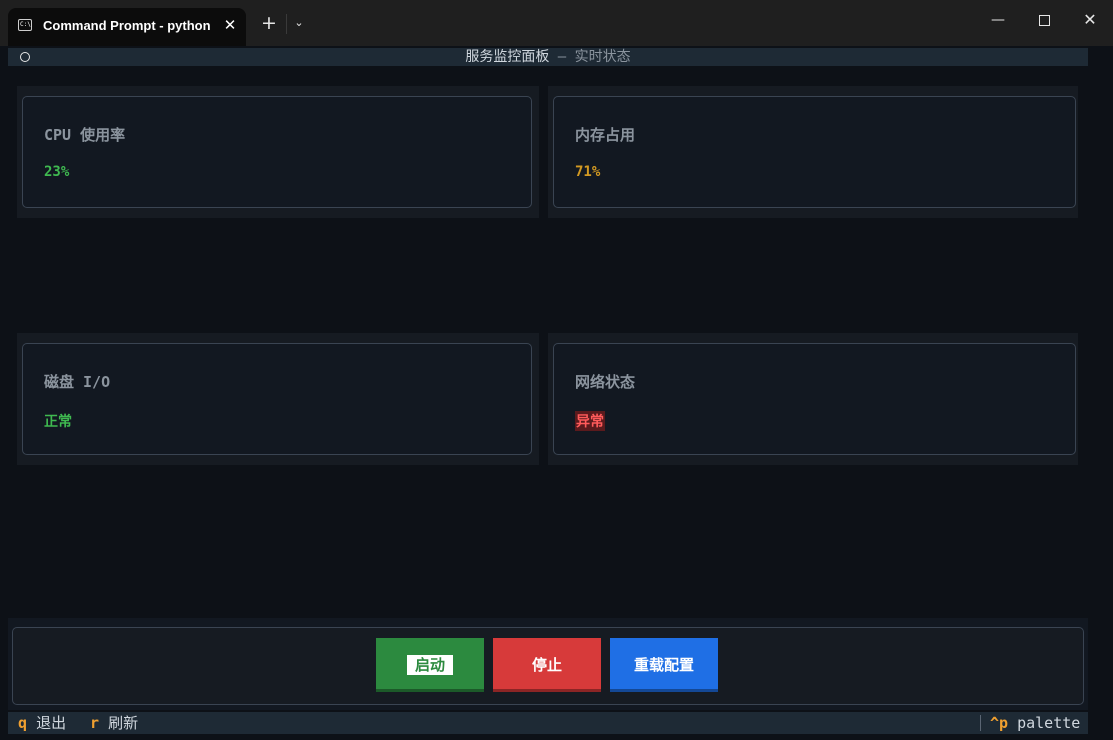 The height and width of the screenshot is (740, 1113). What do you see at coordinates (269, 23) in the screenshot?
I see `new-tab-button: +` at bounding box center [269, 23].